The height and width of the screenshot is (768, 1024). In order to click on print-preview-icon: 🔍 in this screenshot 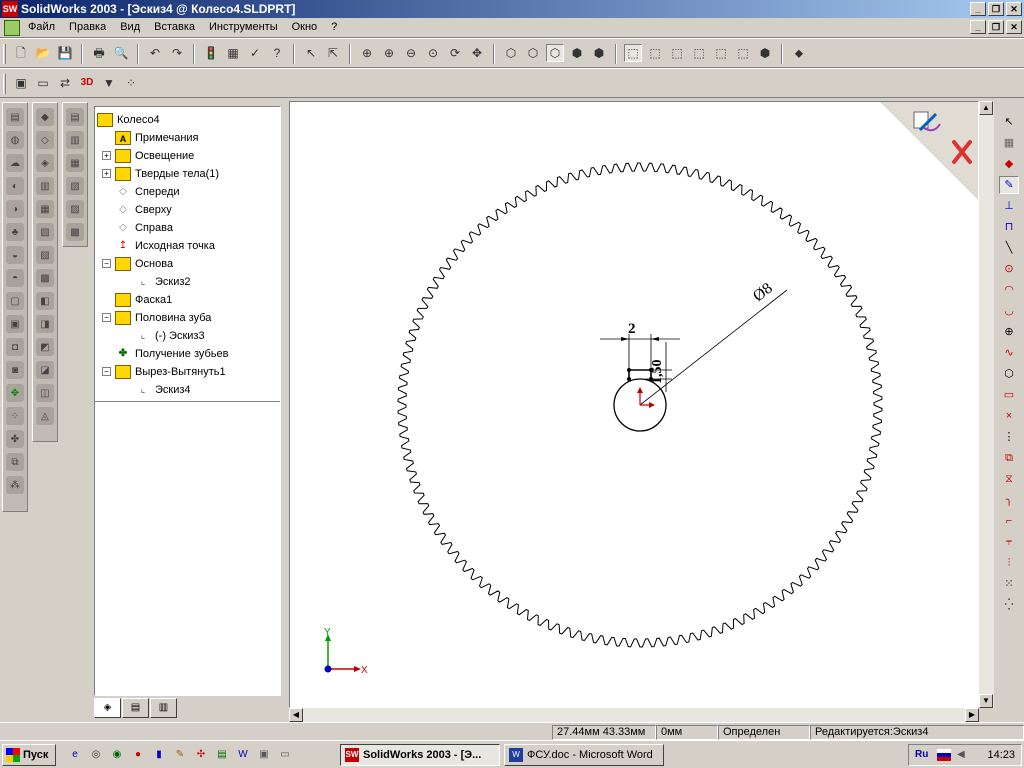, I will do `click(121, 53)`.